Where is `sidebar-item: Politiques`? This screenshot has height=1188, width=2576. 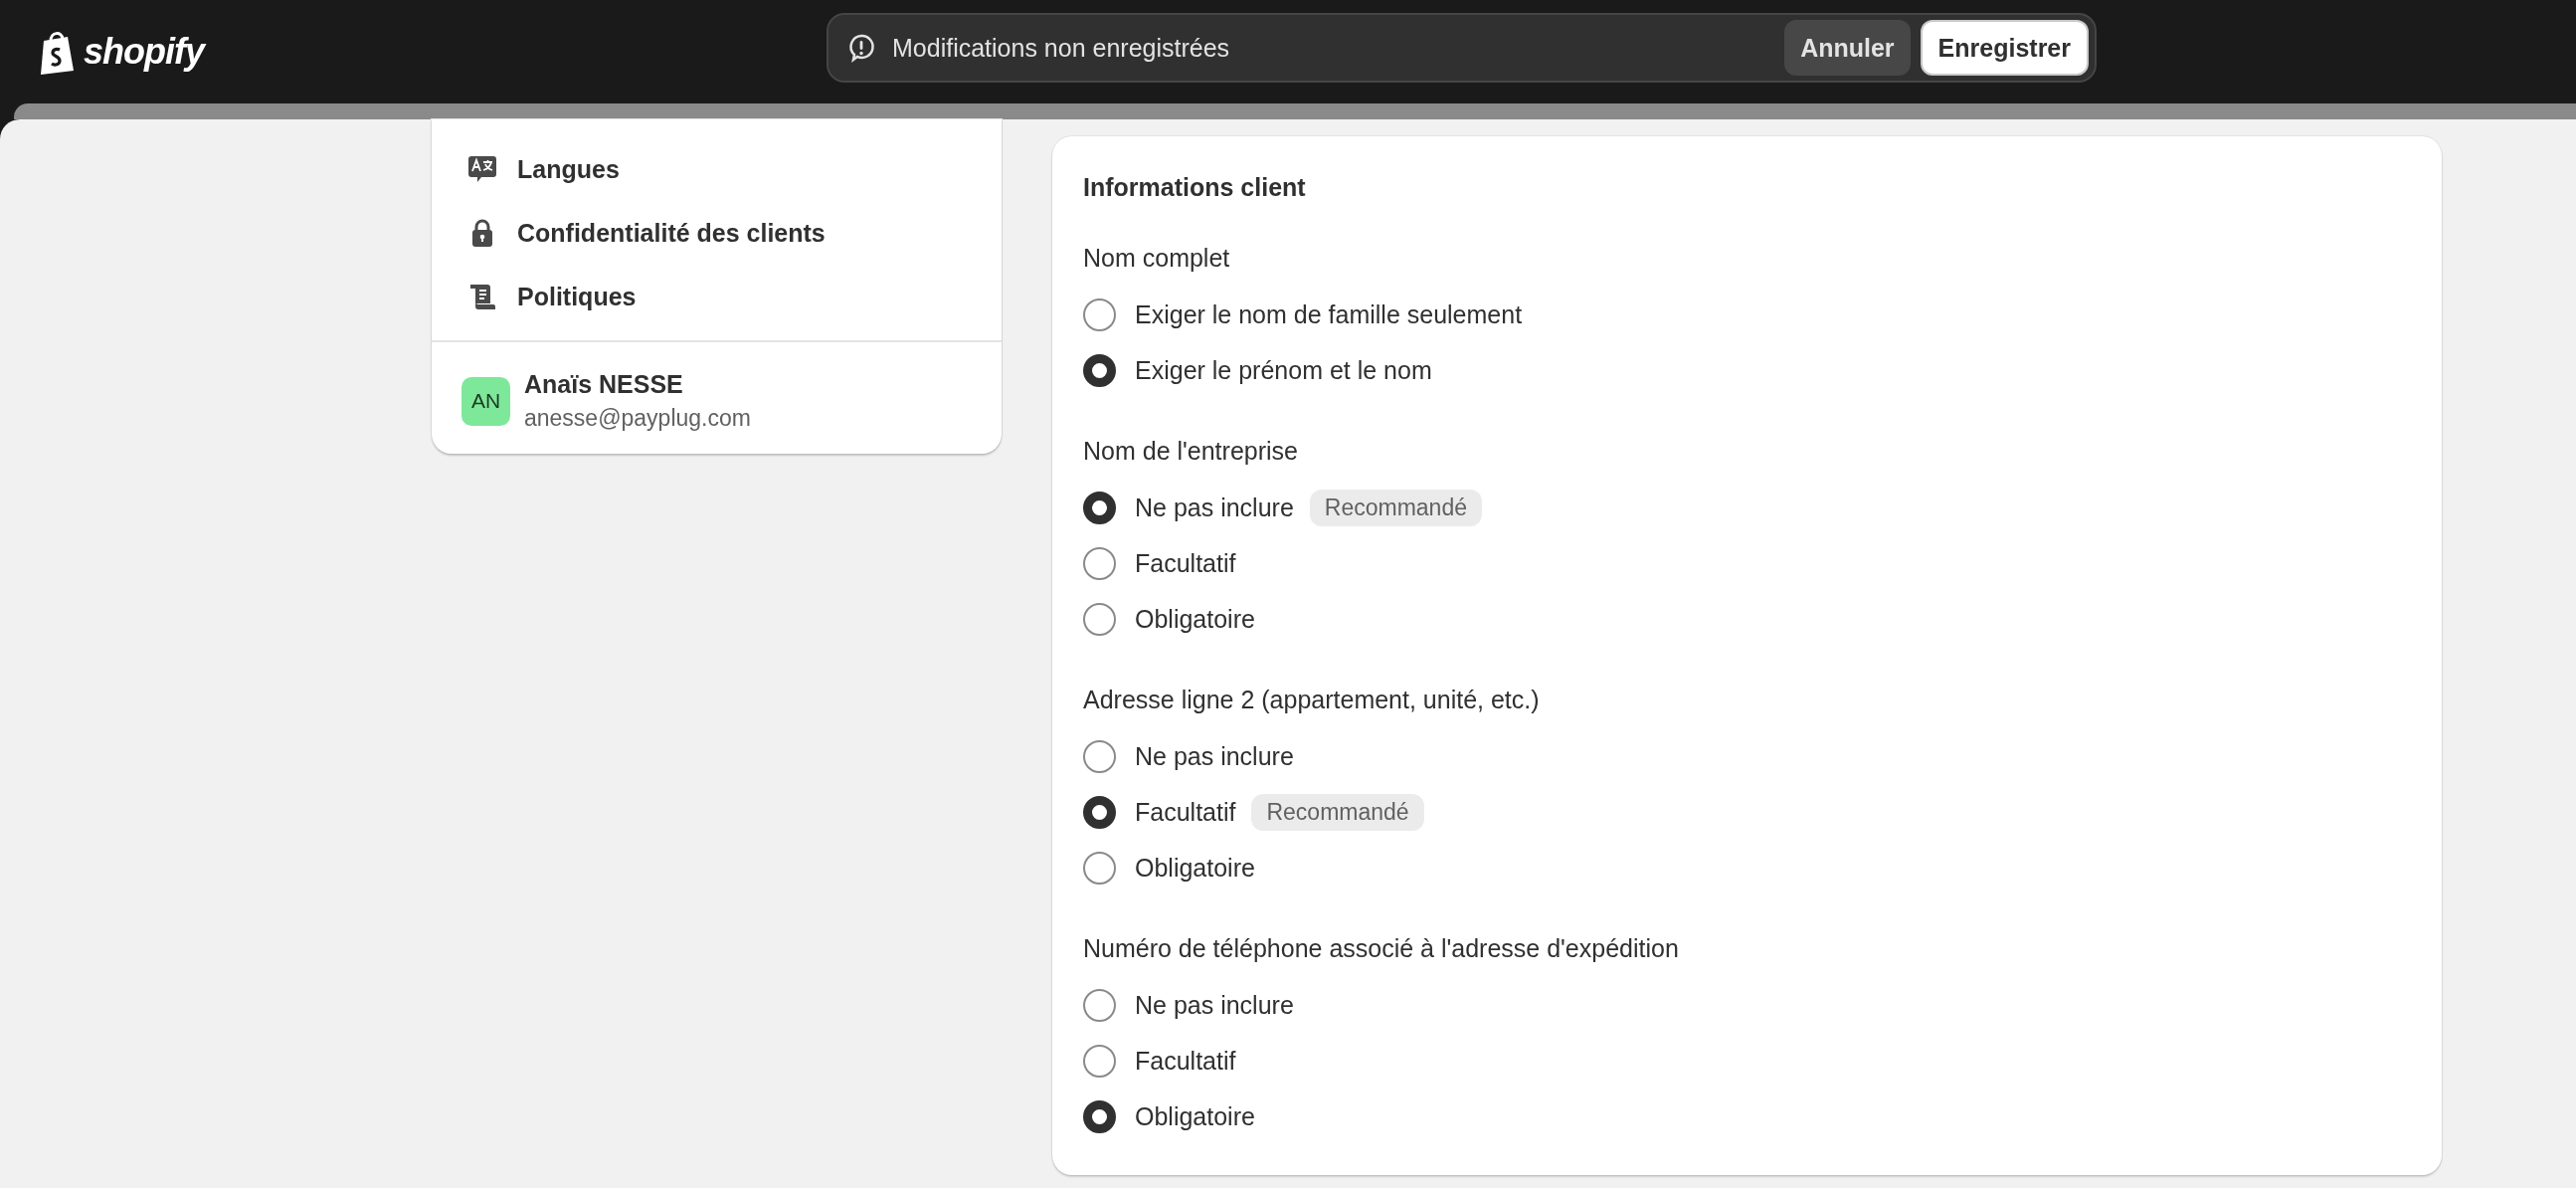 sidebar-item: Politiques is located at coordinates (717, 296).